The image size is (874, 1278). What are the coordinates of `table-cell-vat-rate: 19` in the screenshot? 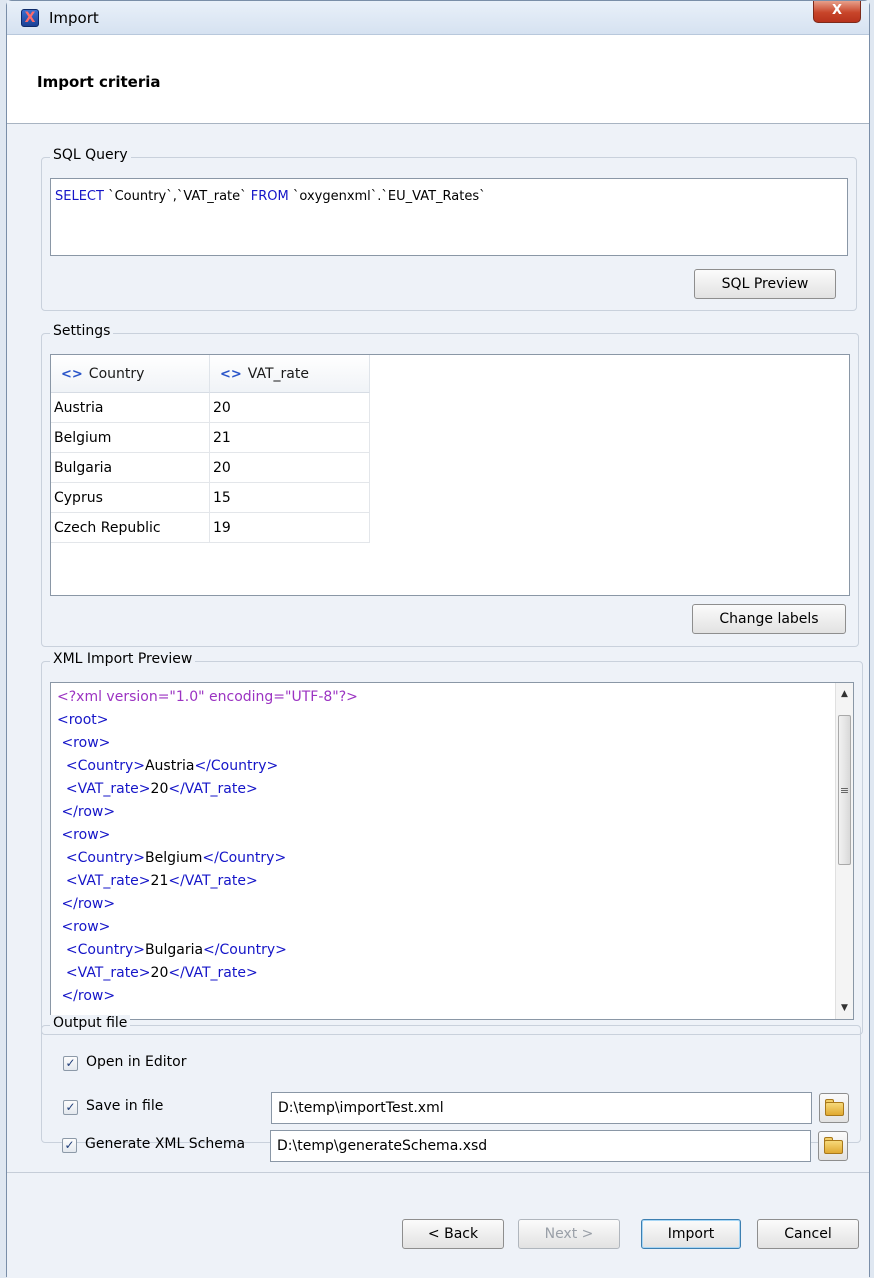 It's located at (290, 528).